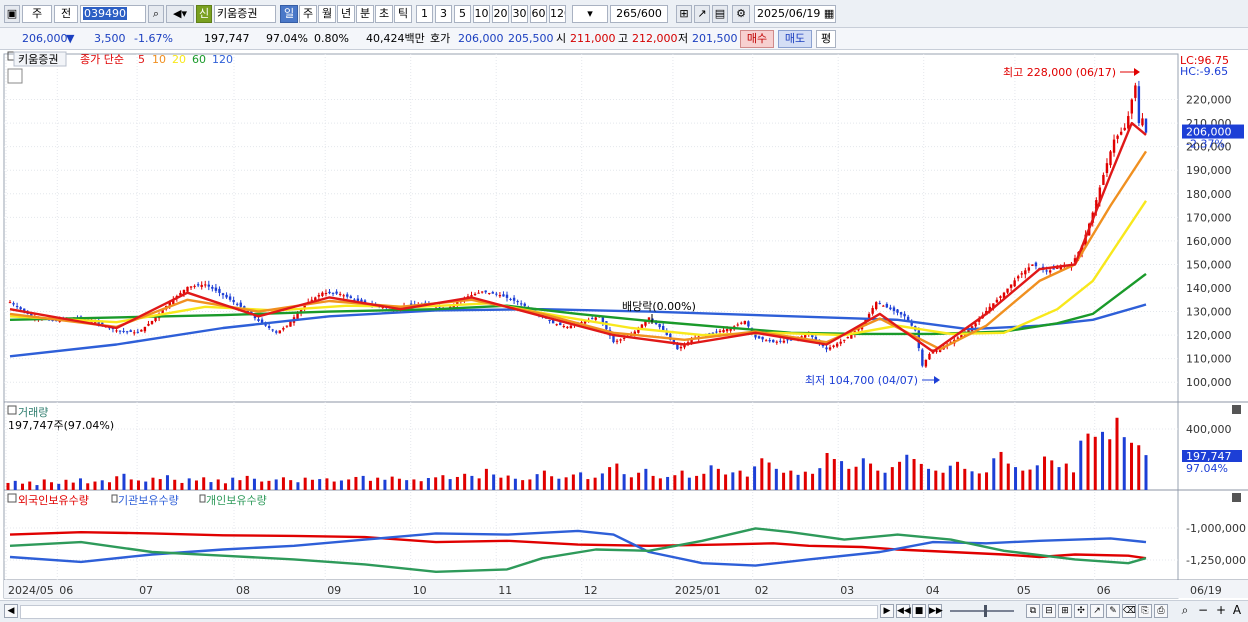 This screenshot has height=622, width=1248. Describe the element at coordinates (702, 14) in the screenshot. I see `draw-tool-icon: ↗` at that location.